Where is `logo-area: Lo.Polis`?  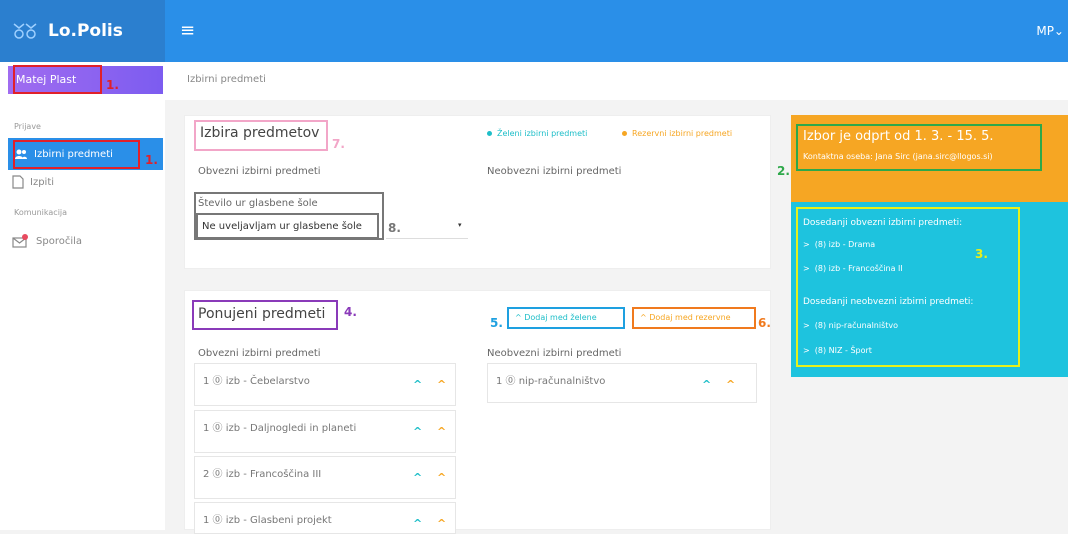 logo-area: Lo.Polis is located at coordinates (82, 31).